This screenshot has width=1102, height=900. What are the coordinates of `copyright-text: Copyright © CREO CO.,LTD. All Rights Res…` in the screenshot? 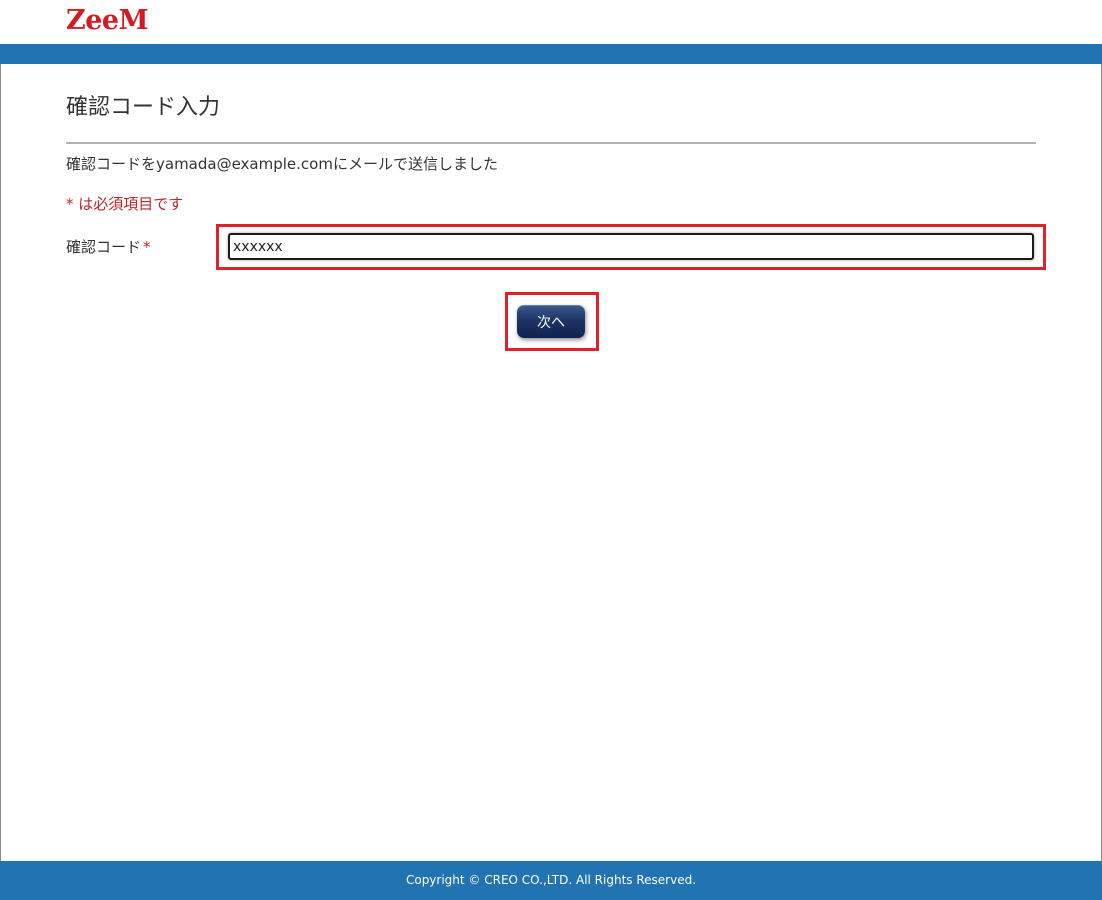 It's located at (551, 880).